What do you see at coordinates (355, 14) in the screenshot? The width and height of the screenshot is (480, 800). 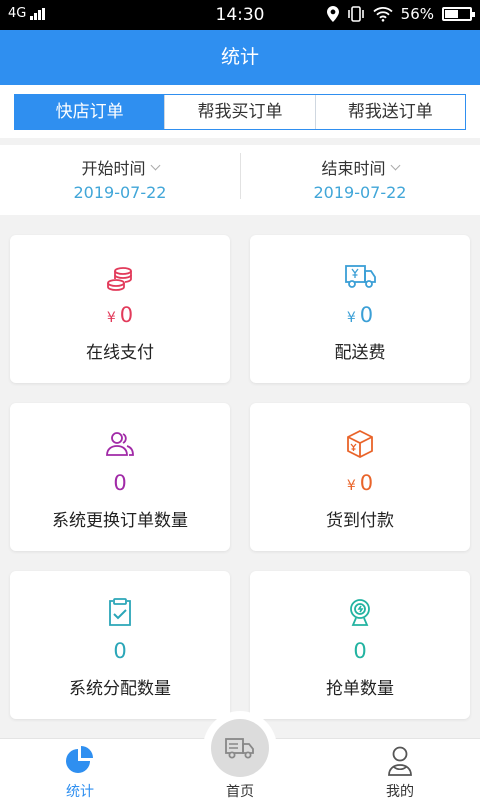 I see `vibrate-icon` at bounding box center [355, 14].